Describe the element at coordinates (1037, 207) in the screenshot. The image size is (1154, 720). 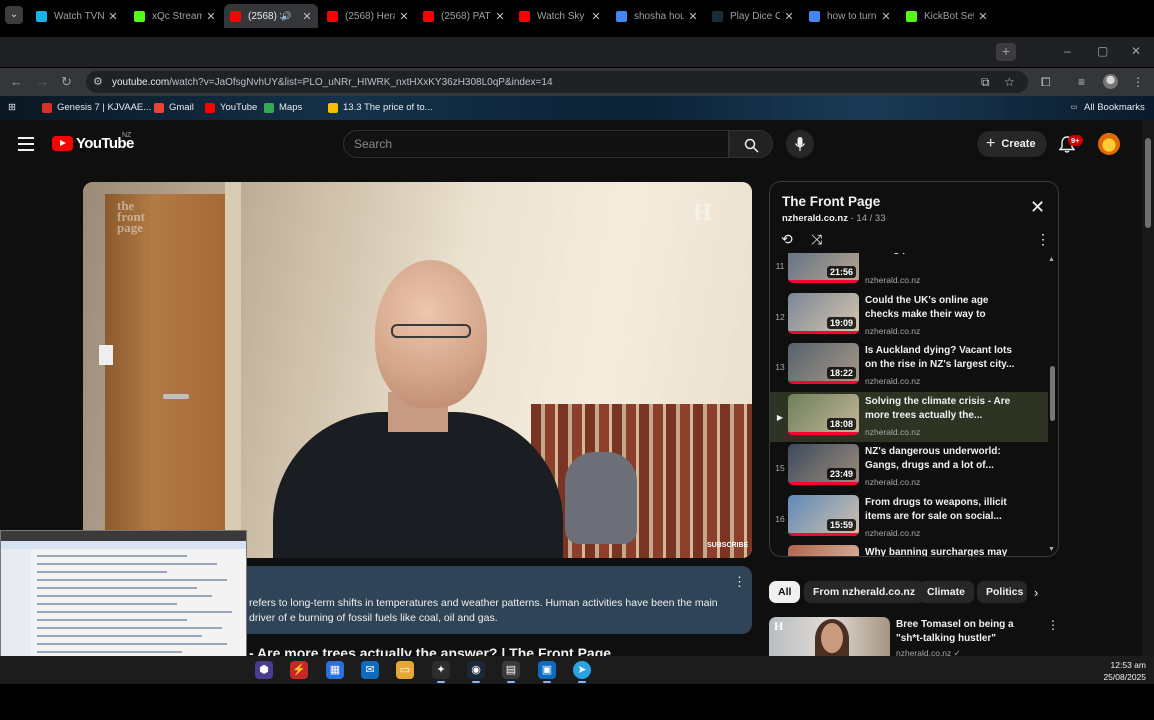
I see `close-playlist-icon: ✕` at that location.